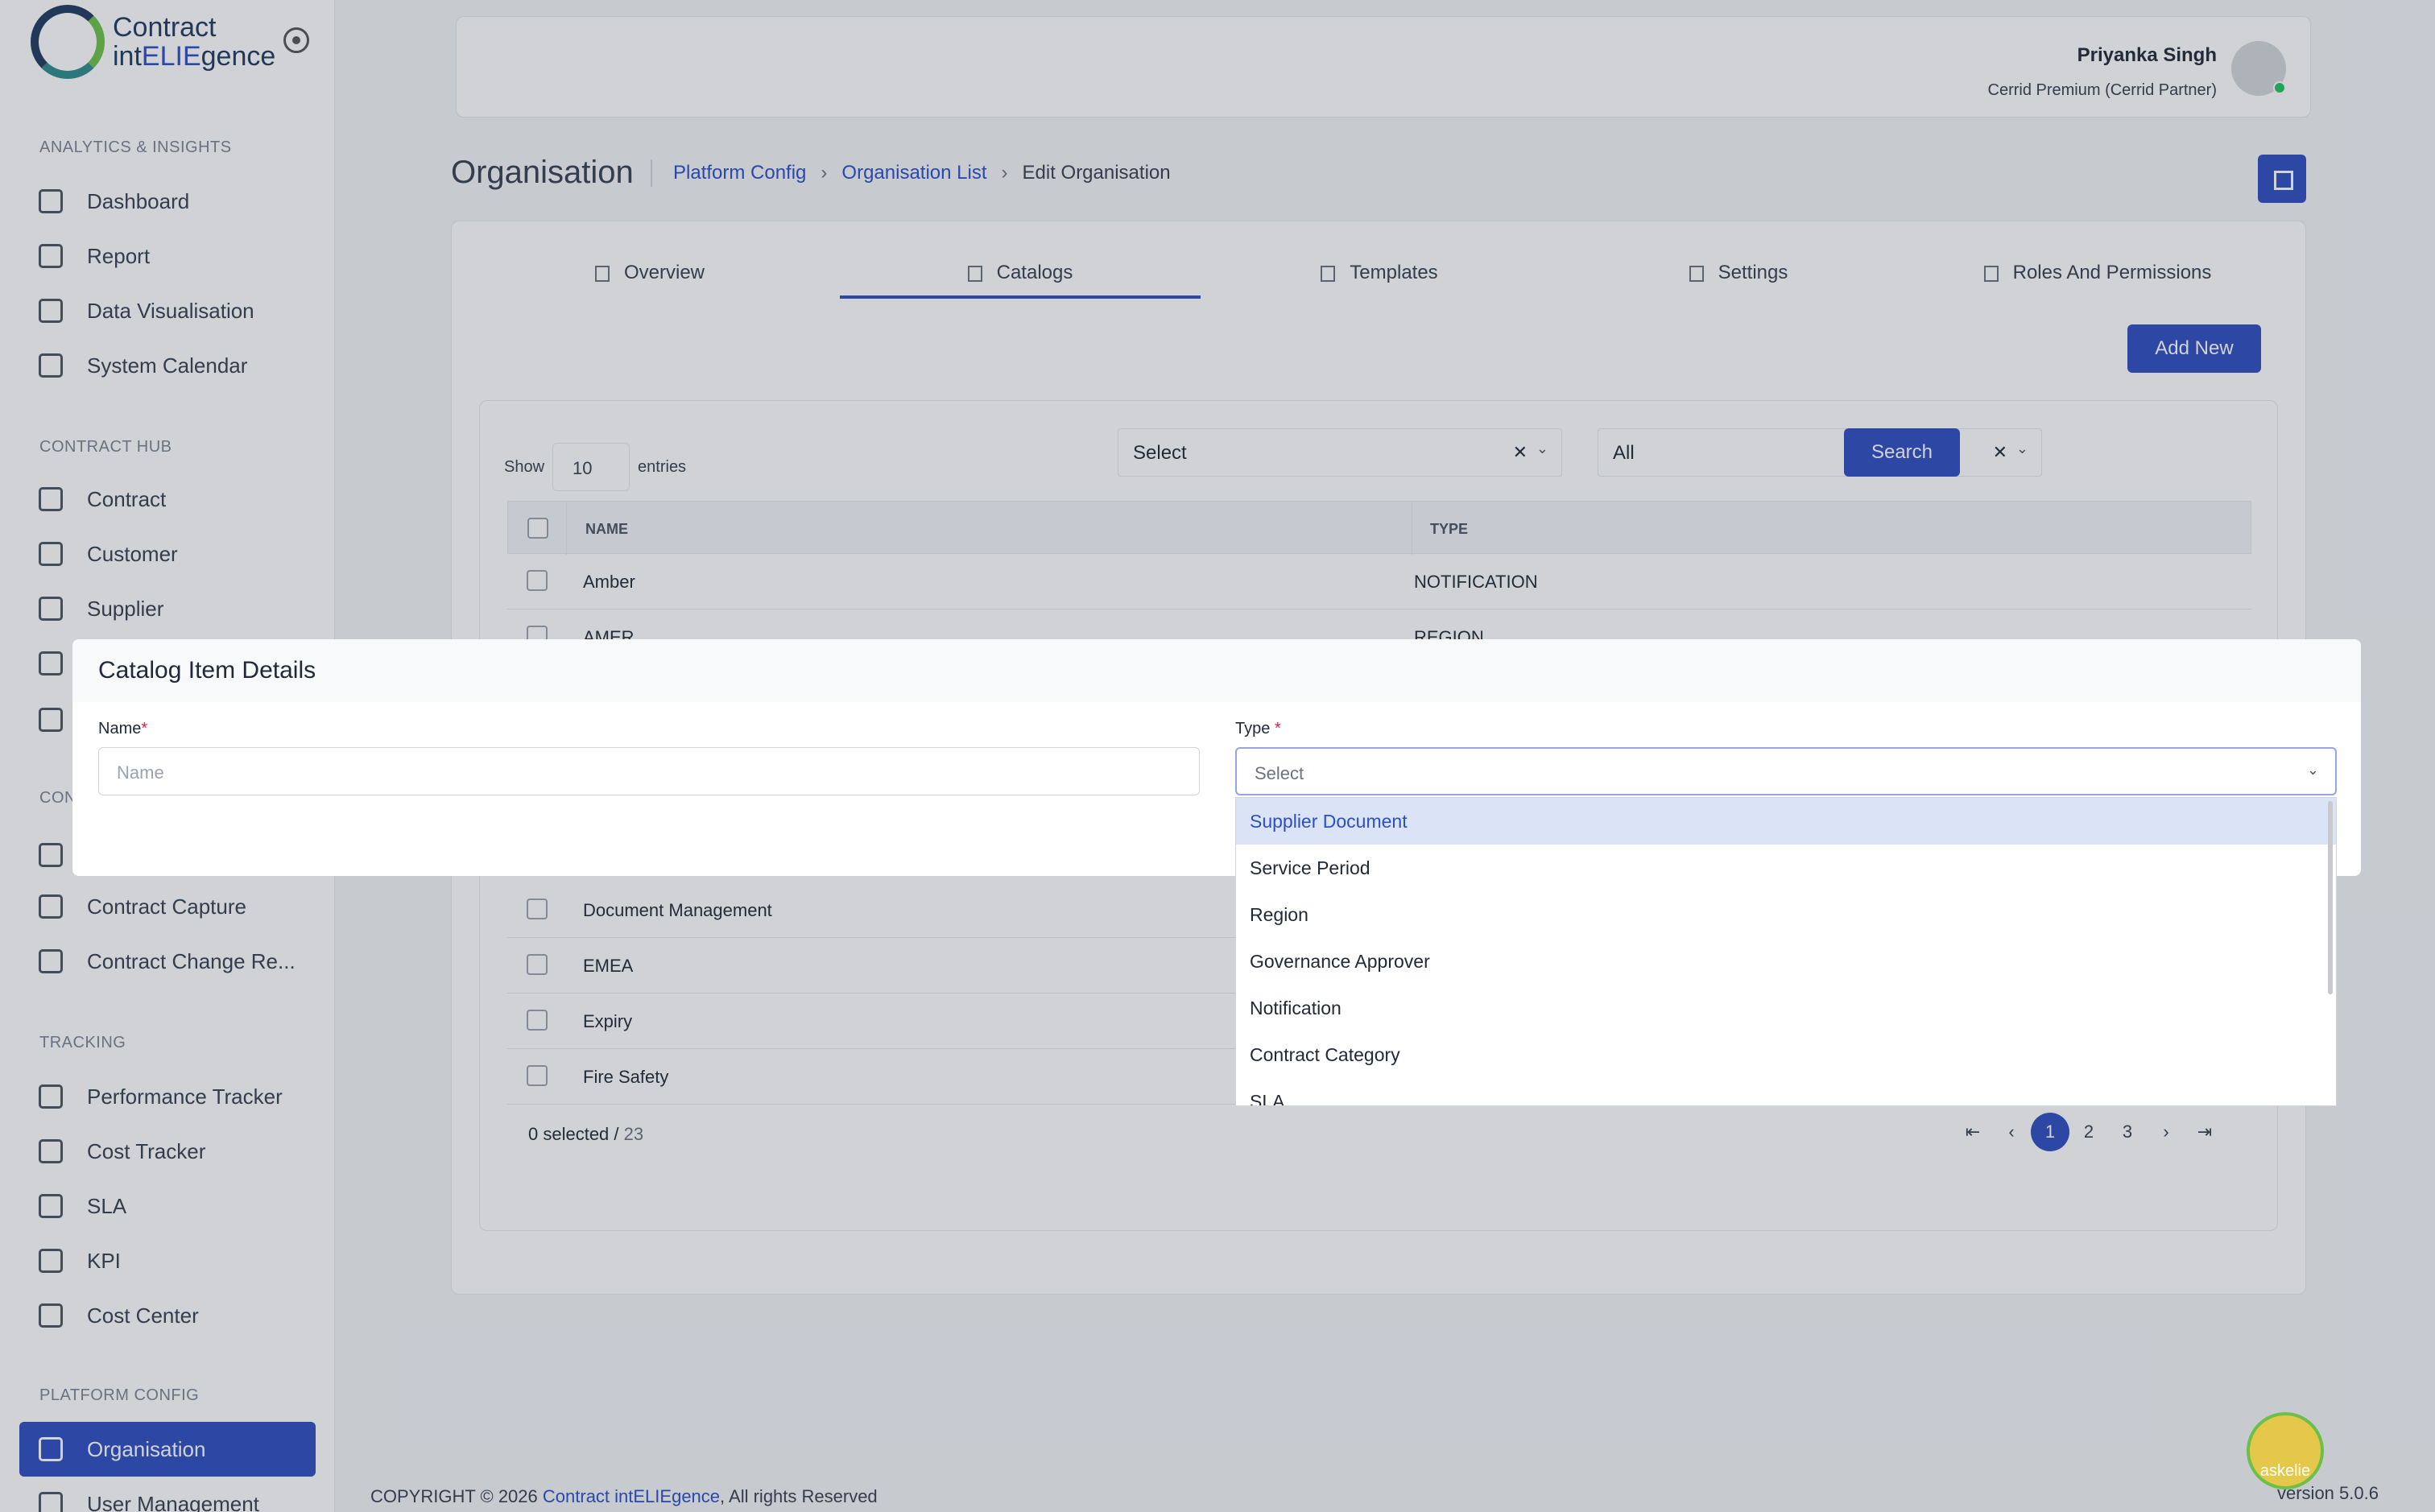  What do you see at coordinates (1786, 822) in the screenshot?
I see `dropdown-option: Supplier Document` at bounding box center [1786, 822].